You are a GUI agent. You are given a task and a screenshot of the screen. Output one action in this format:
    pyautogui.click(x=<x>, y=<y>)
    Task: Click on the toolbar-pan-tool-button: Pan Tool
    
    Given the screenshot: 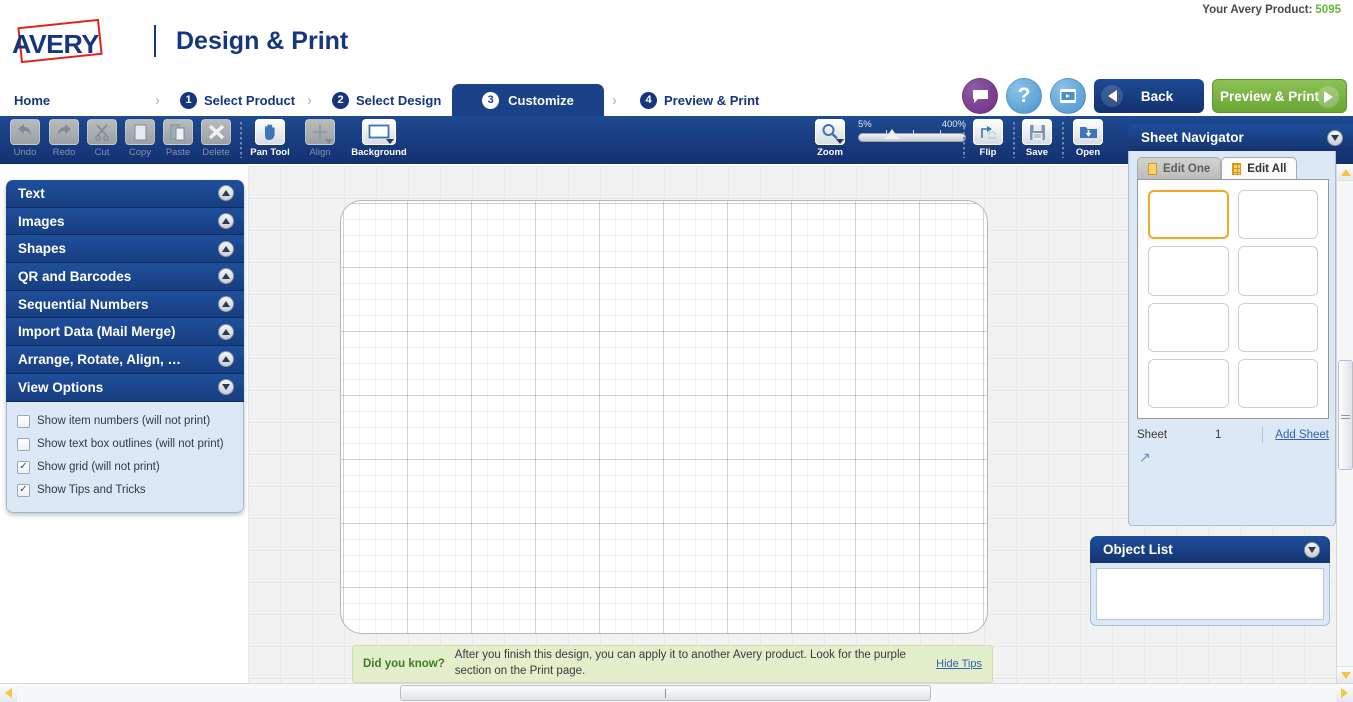 What is the action you would take?
    pyautogui.click(x=270, y=140)
    